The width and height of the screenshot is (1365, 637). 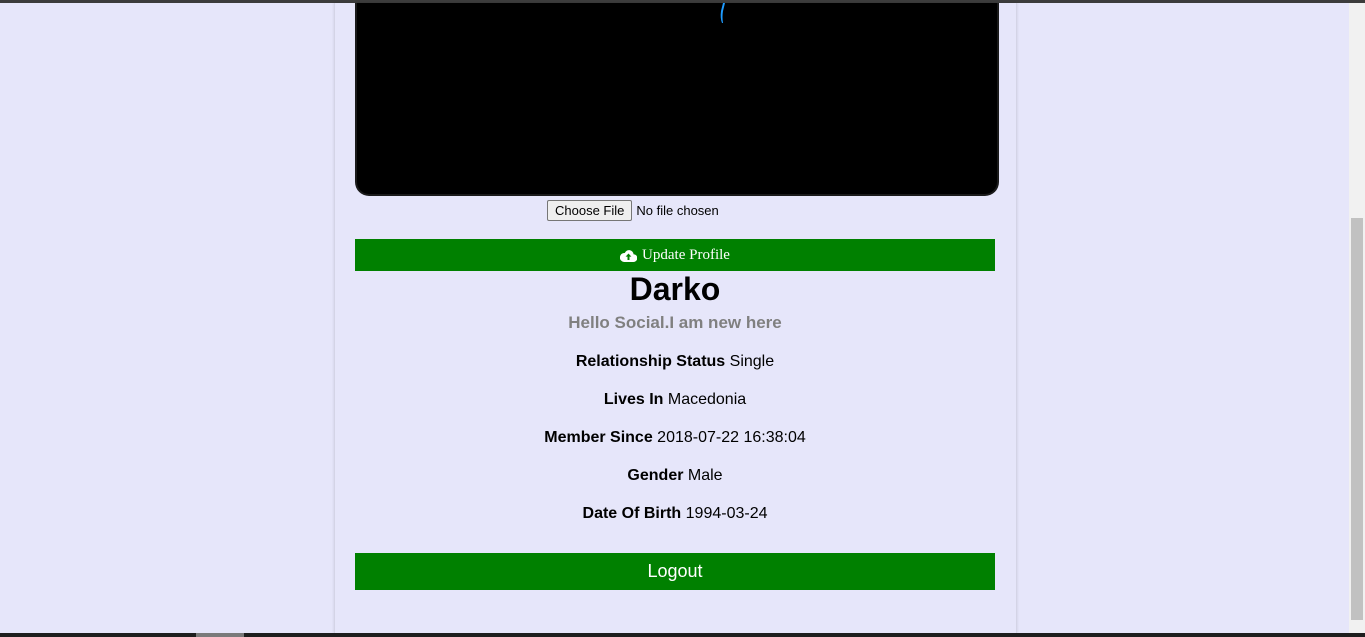 I want to click on file-status-text: No file chosen, so click(x=677, y=210).